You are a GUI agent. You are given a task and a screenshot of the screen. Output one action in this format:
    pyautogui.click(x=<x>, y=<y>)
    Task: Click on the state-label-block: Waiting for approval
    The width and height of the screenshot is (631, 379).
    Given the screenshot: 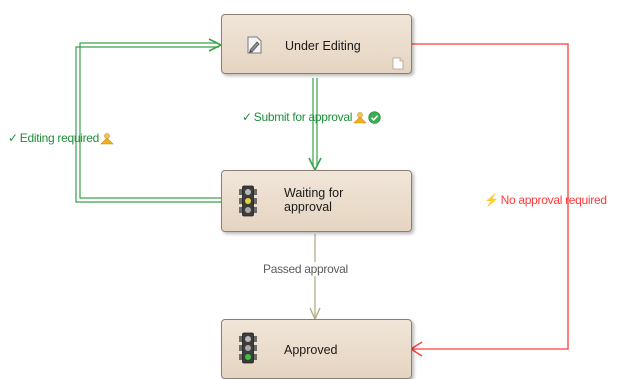 What is the action you would take?
    pyautogui.click(x=313, y=200)
    